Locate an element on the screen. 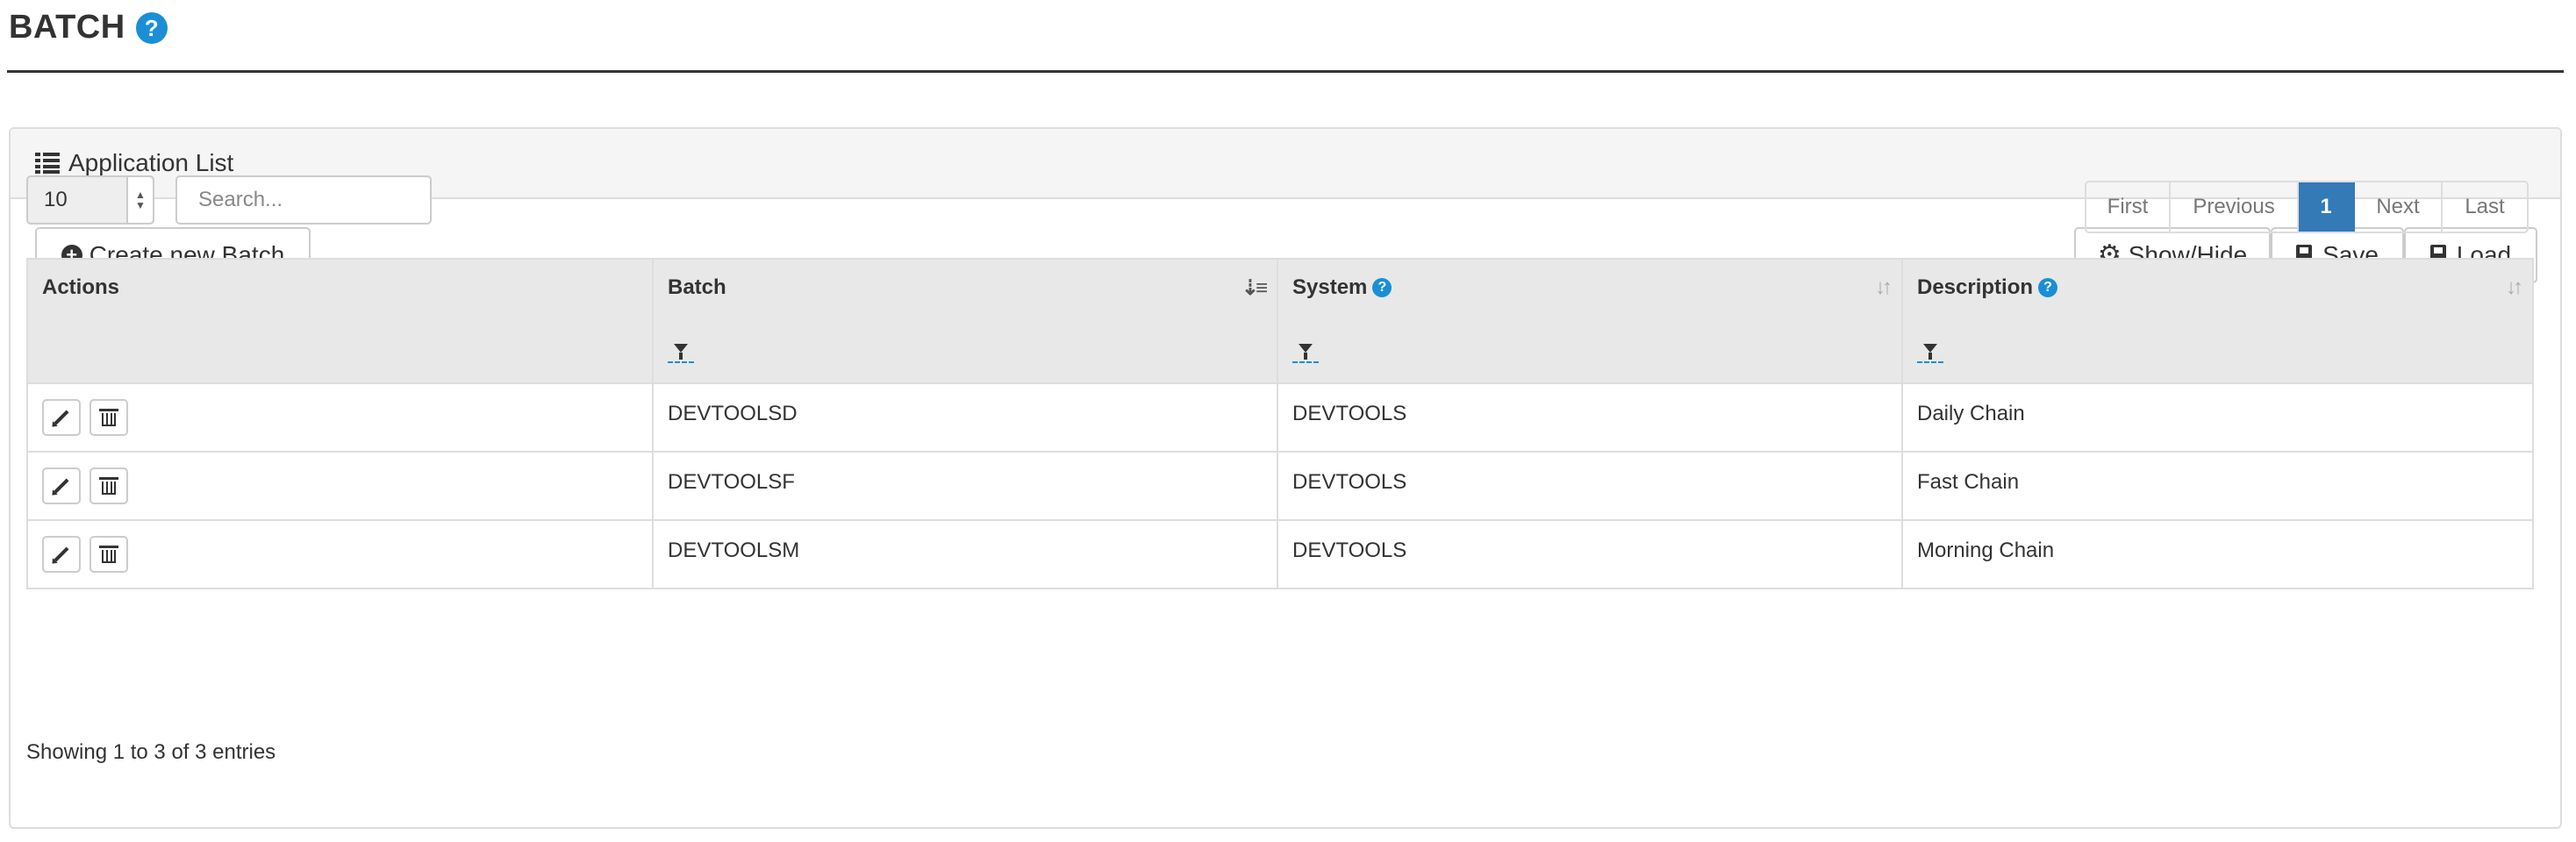 The width and height of the screenshot is (2576, 842). column-description: Description? ↓↑ is located at coordinates (2217, 321).